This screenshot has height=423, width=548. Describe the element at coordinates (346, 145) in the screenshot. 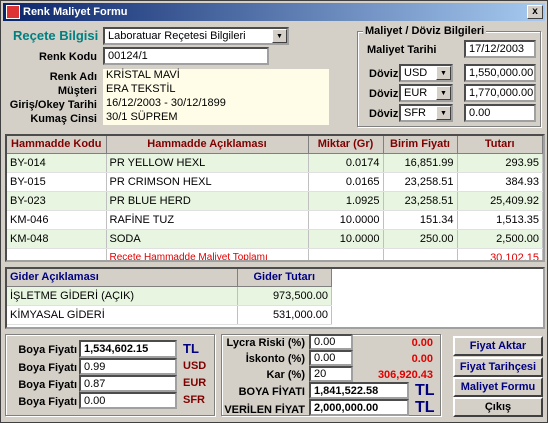

I see `col-miktar: Miktar (Gr)` at that location.